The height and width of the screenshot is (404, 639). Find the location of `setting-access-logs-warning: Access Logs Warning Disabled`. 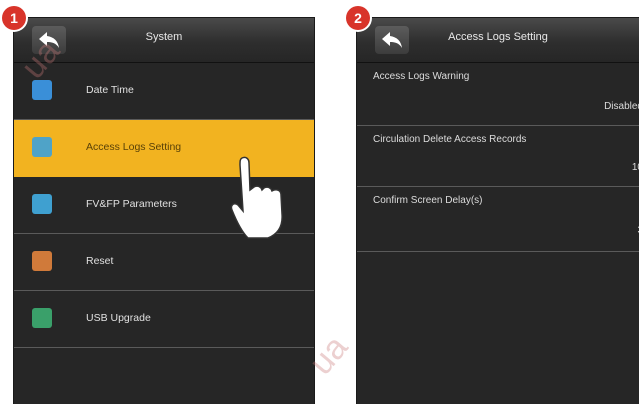

setting-access-logs-warning: Access Logs Warning Disabled is located at coordinates (498, 94).